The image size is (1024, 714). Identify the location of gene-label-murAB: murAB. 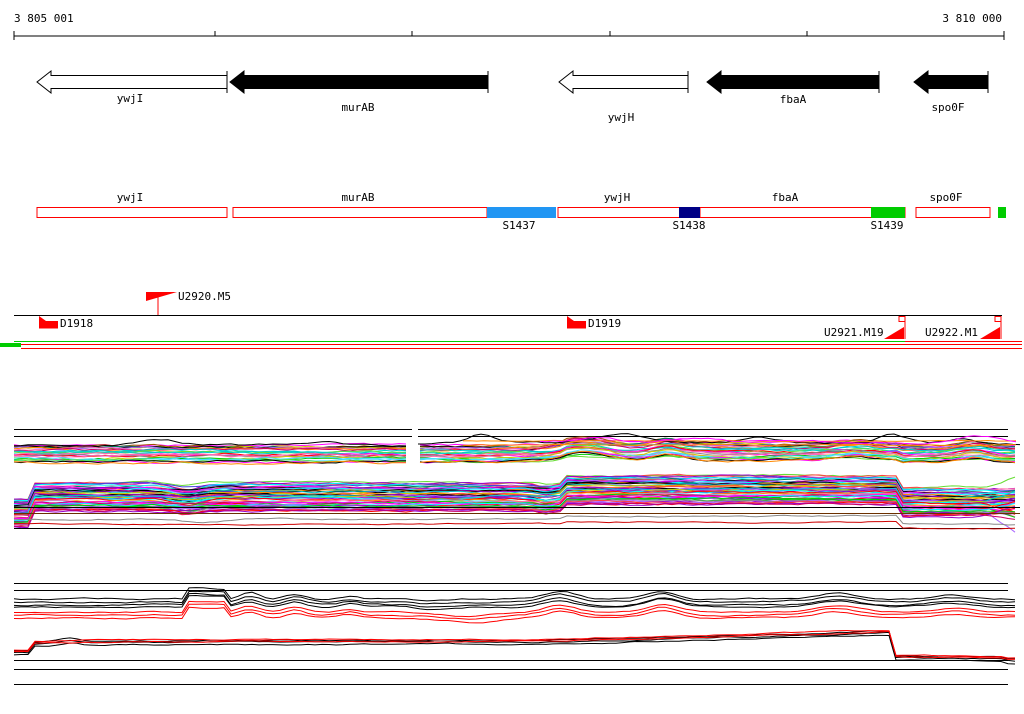
(358, 107).